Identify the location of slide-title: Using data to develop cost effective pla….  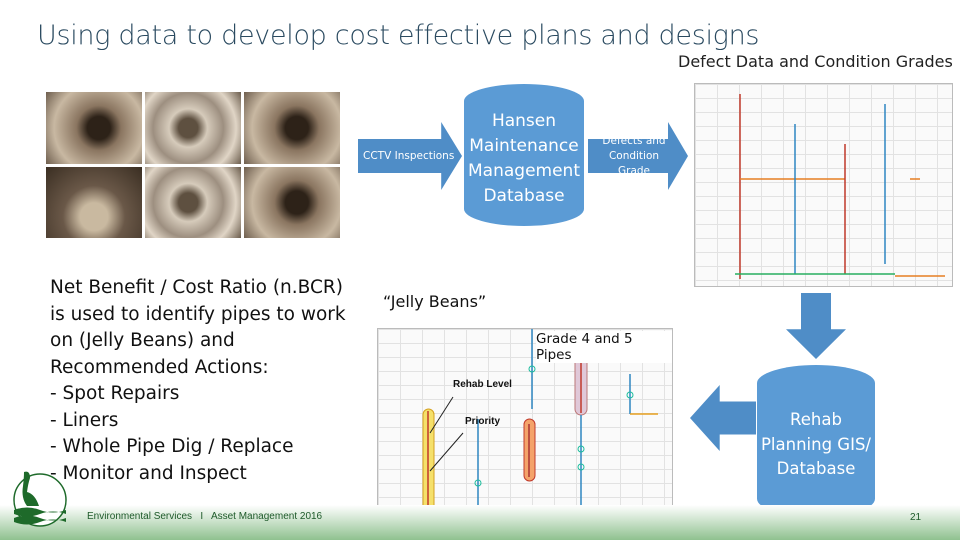
(398, 35).